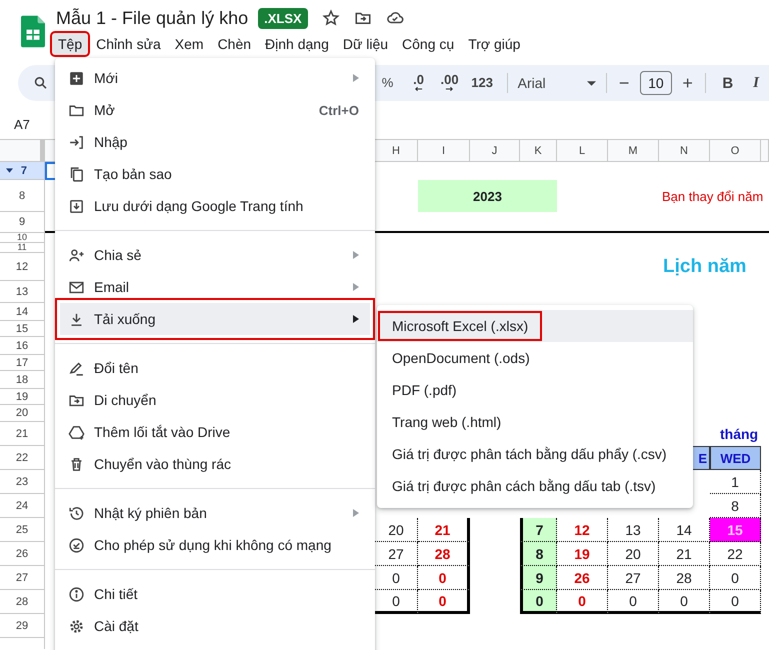 This screenshot has height=650, width=769. What do you see at coordinates (215, 594) in the screenshot?
I see `menu-item: Chi tiết` at bounding box center [215, 594].